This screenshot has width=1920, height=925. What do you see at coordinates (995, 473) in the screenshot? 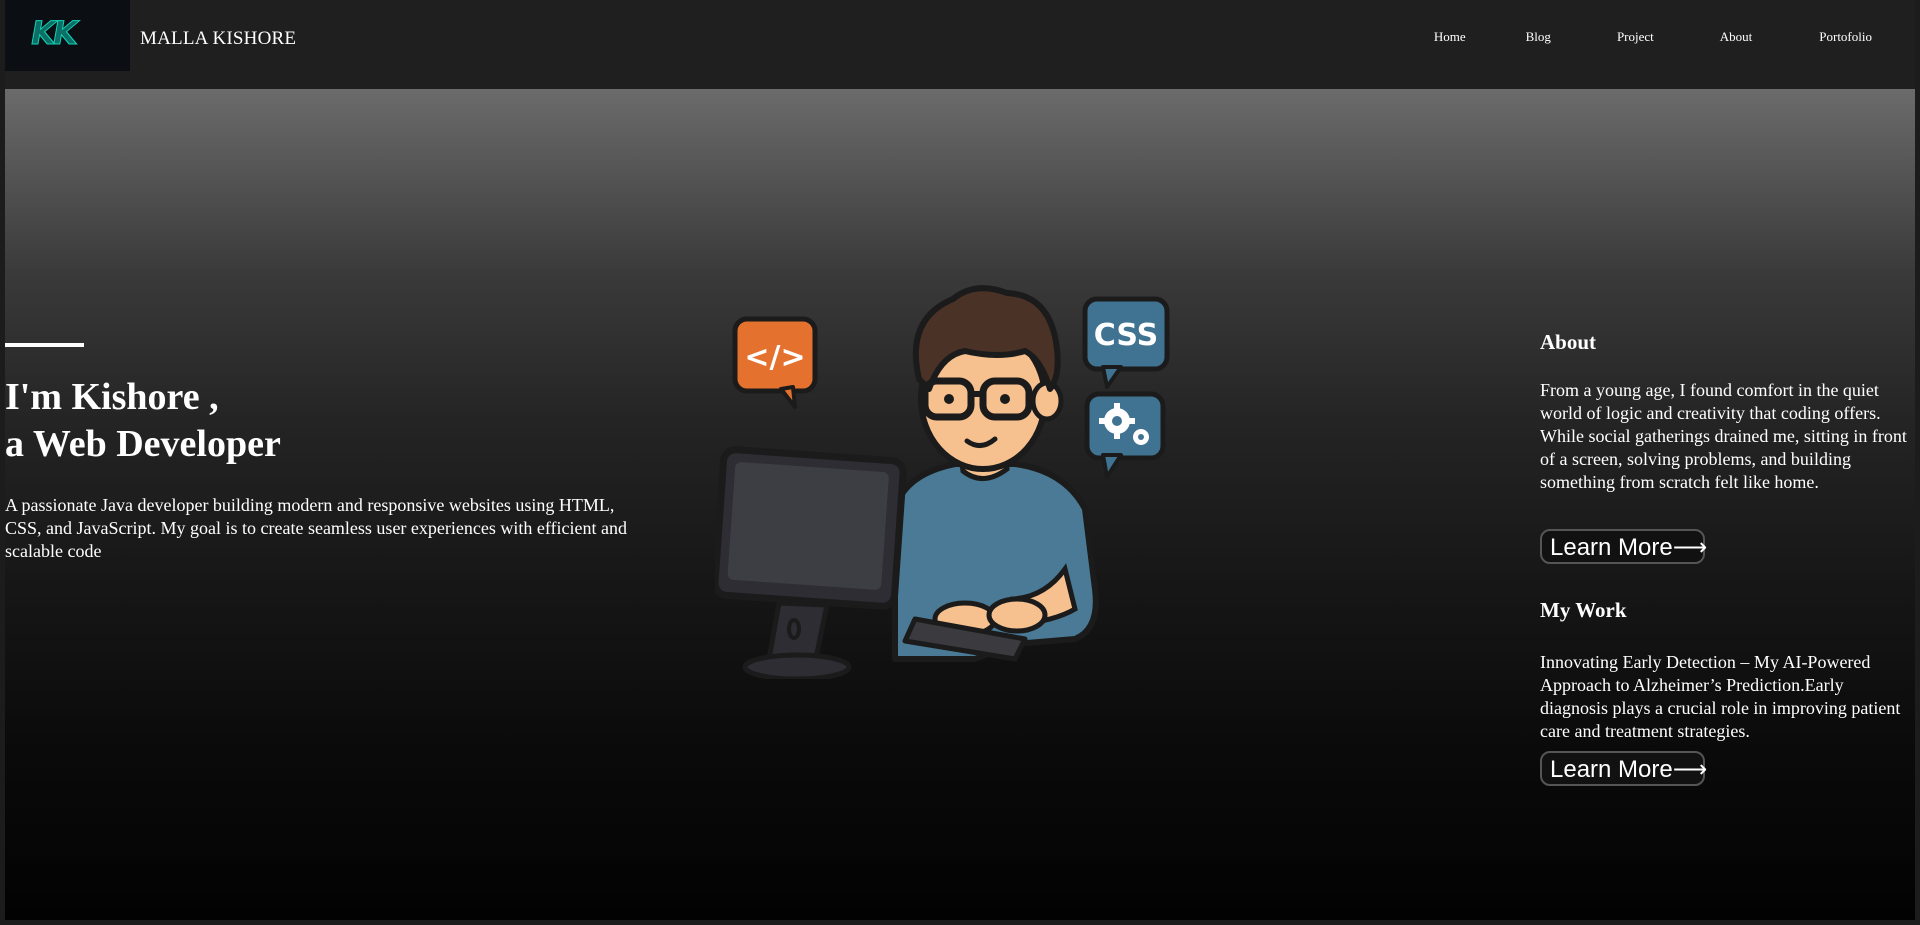
I see `developer-figure` at bounding box center [995, 473].